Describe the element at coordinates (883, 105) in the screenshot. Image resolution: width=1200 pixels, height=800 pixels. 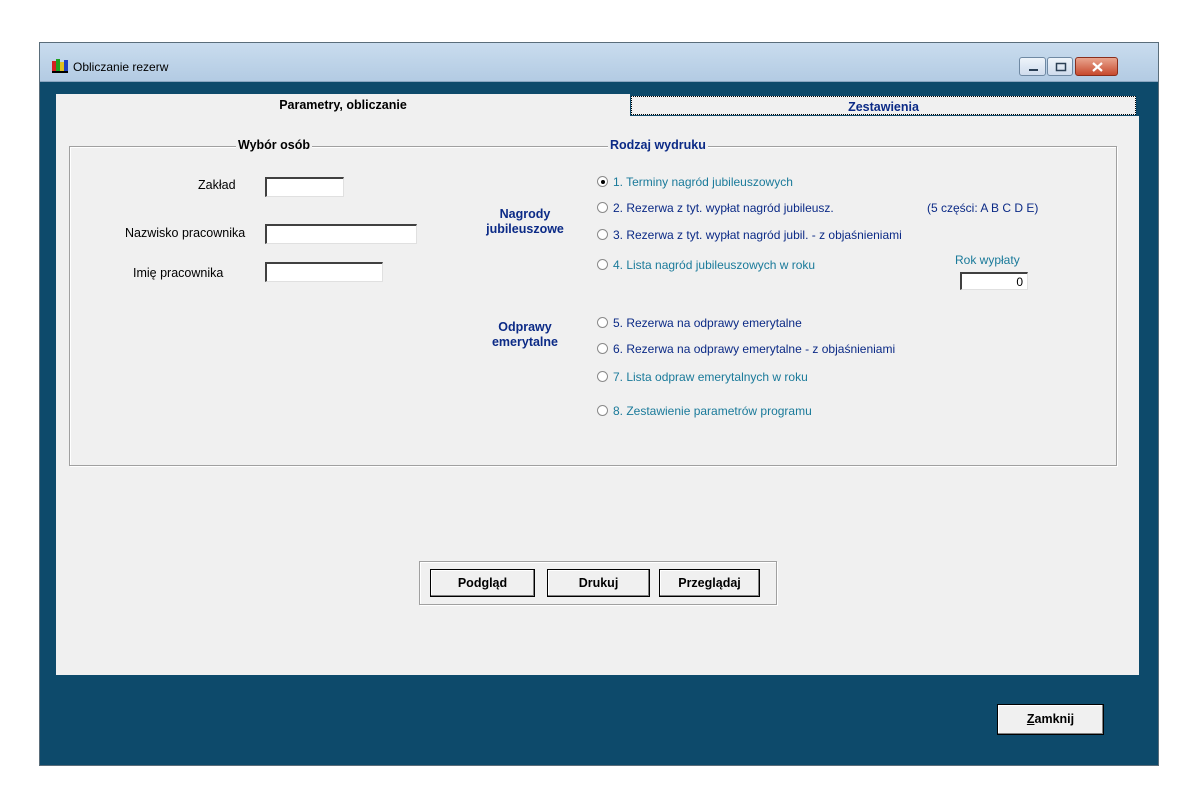
I see `tab-summaries: Zestawienia` at that location.